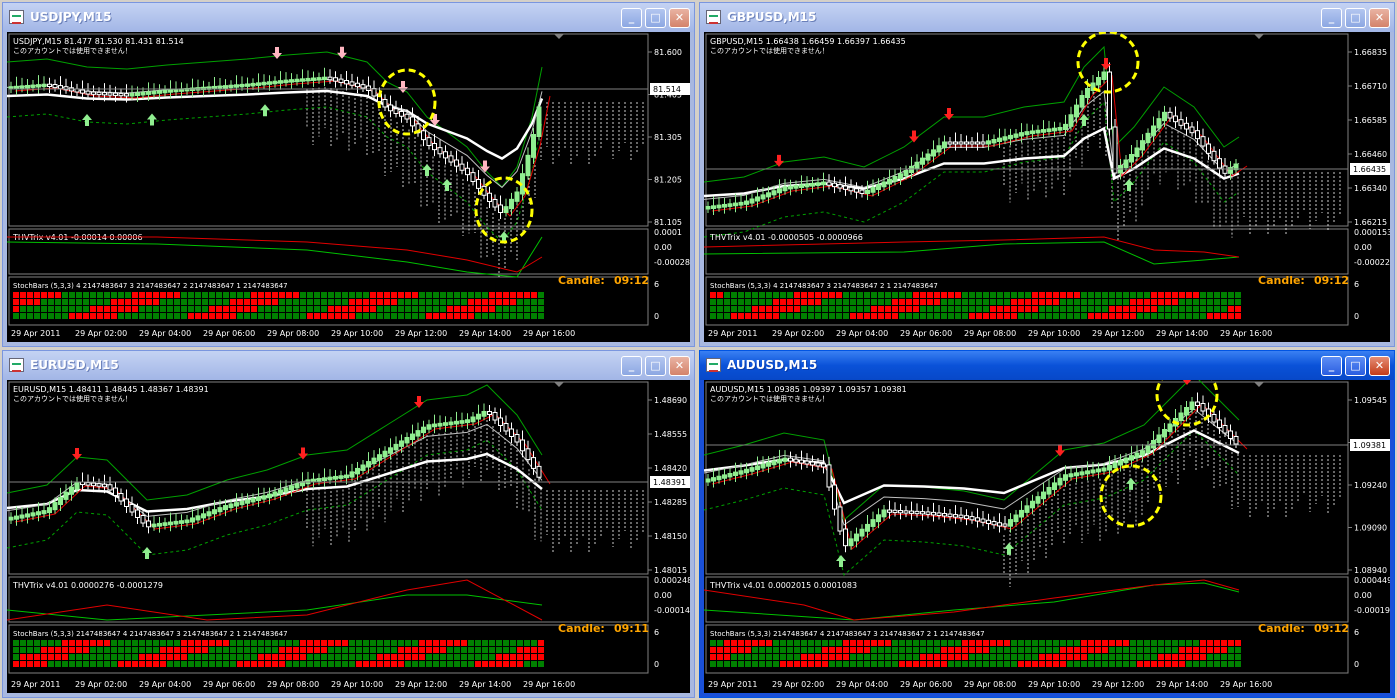  What do you see at coordinates (348, 17) in the screenshot?
I see `title-bar: USDJPY,M15 _ □ ✕` at bounding box center [348, 17].